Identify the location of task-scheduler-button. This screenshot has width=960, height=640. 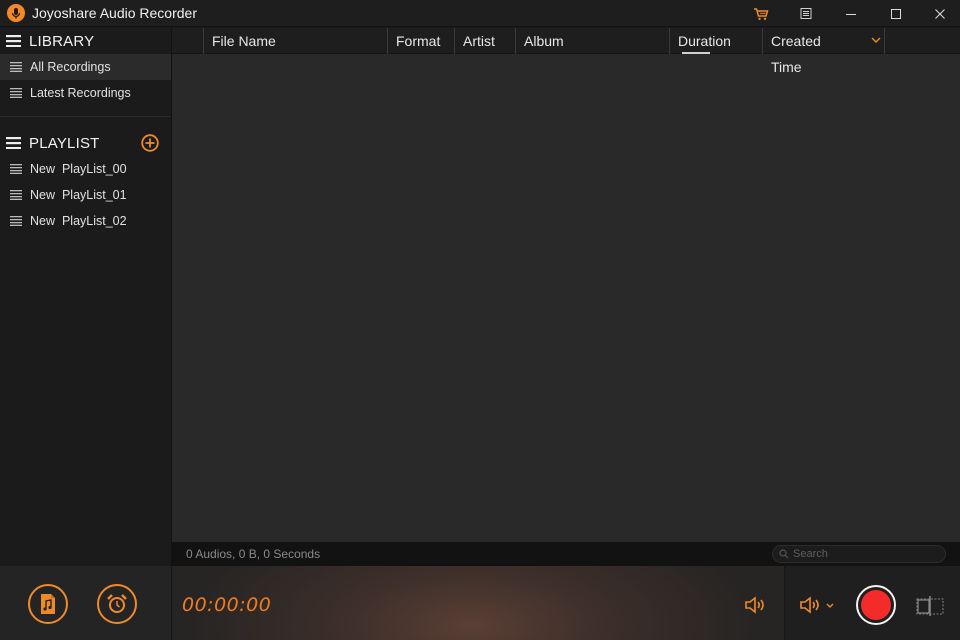
(117, 604).